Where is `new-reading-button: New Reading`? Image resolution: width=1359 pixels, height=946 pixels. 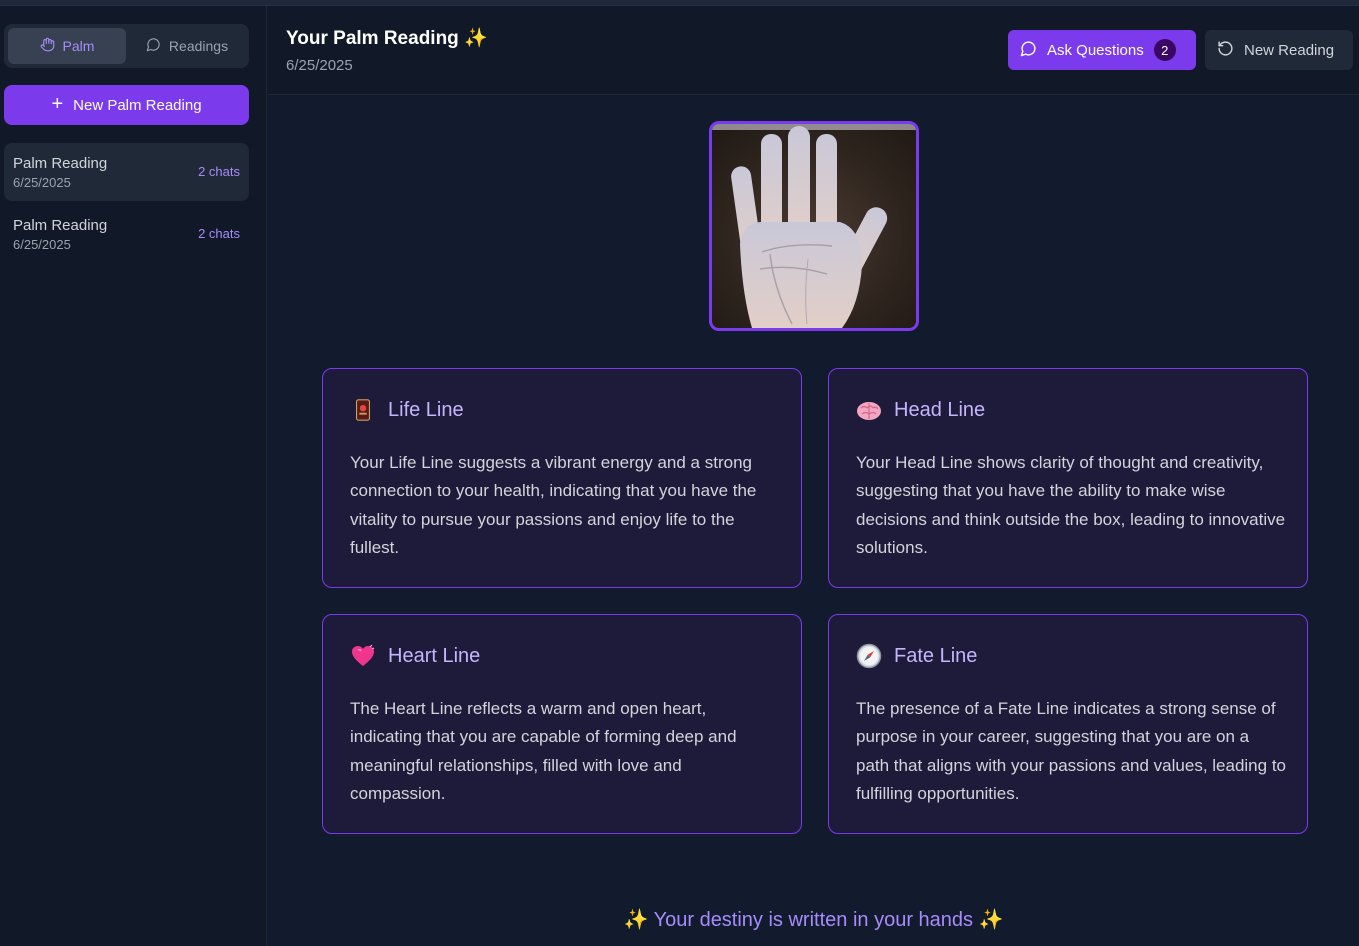 new-reading-button: New Reading is located at coordinates (1279, 50).